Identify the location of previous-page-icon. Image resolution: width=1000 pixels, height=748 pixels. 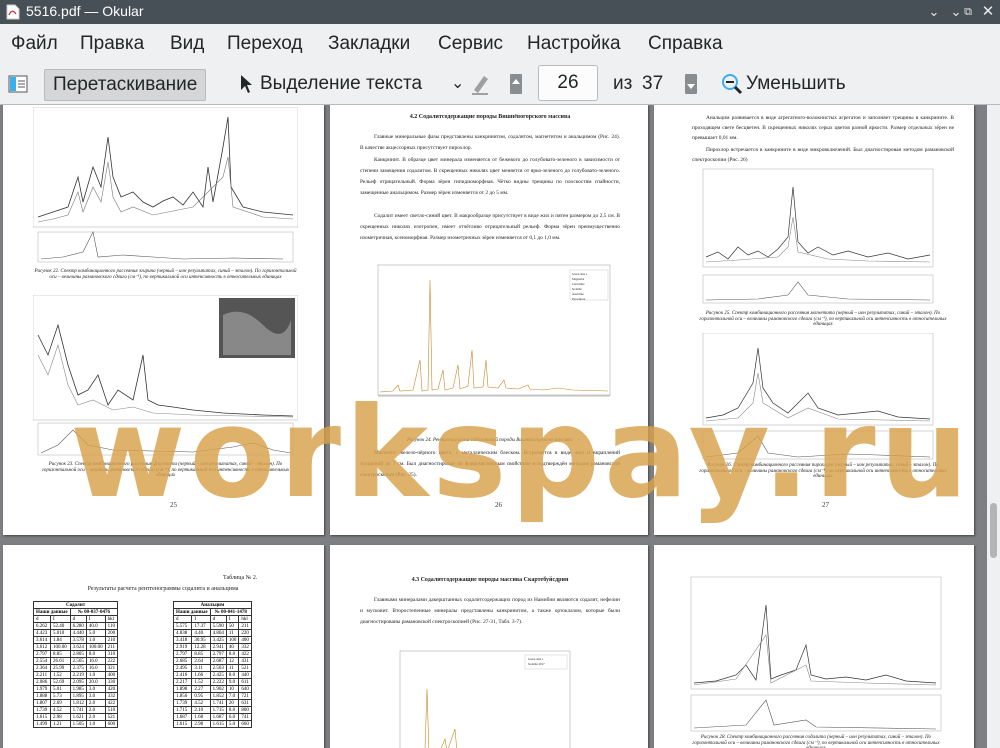
(516, 84).